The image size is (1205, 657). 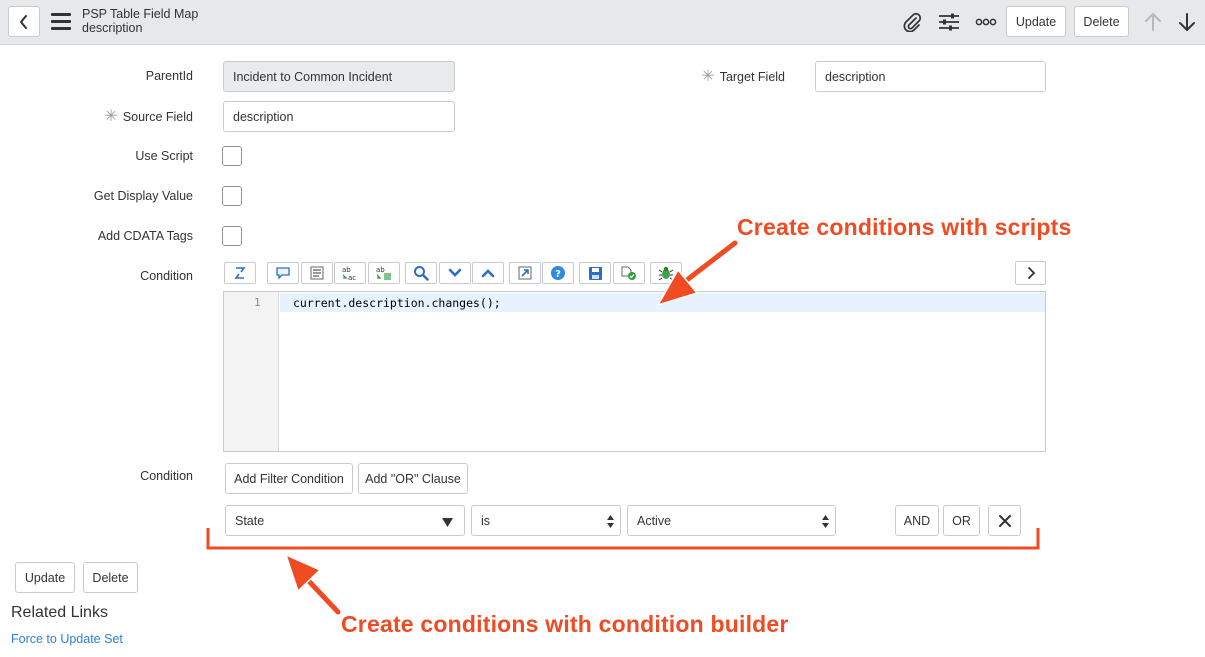 I want to click on replace-button: ab ac, so click(x=350, y=273).